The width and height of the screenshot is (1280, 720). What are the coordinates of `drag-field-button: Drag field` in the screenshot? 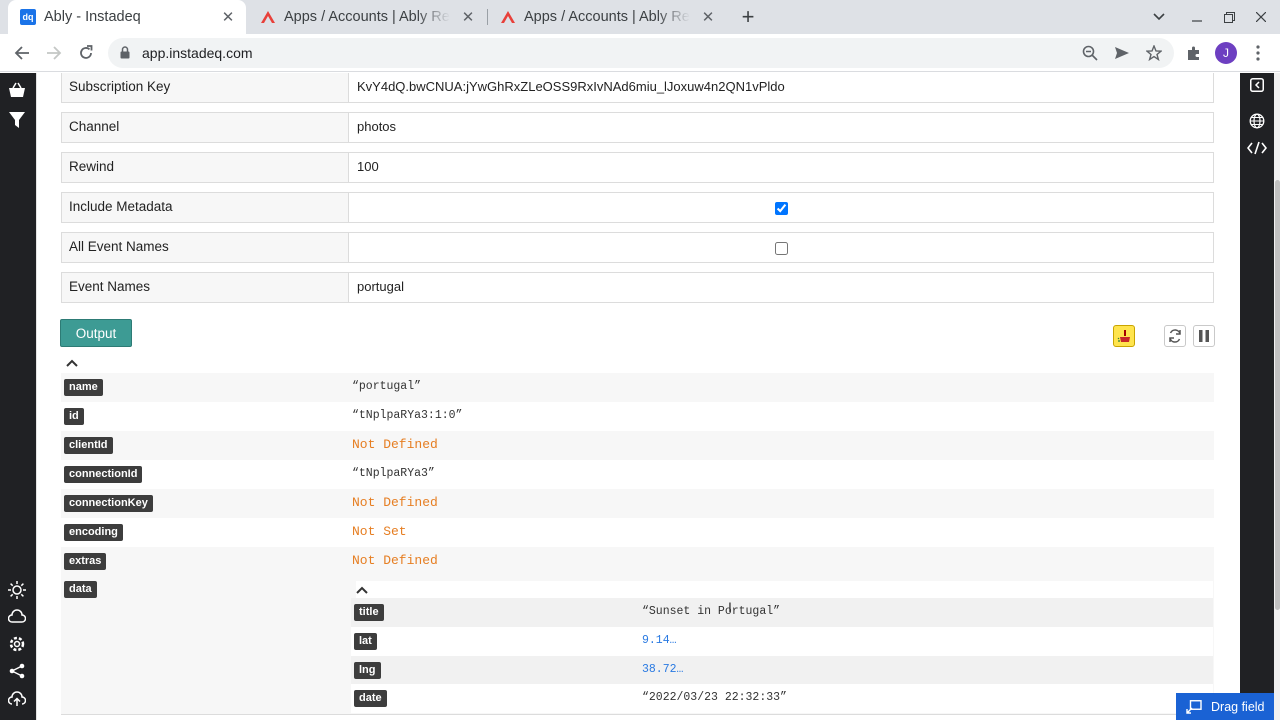 It's located at (1225, 706).